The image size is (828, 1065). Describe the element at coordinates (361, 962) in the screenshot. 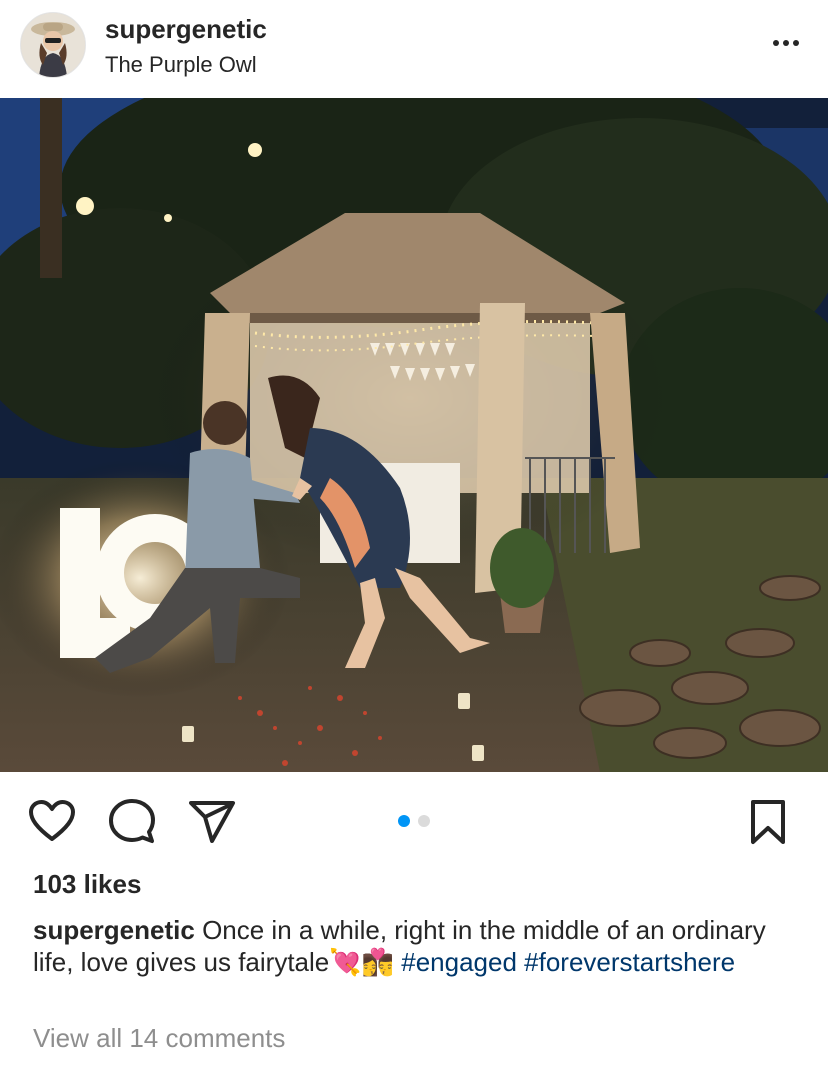

I see `caption-emojis: 💘👩‍❤️‍💋‍👨` at that location.